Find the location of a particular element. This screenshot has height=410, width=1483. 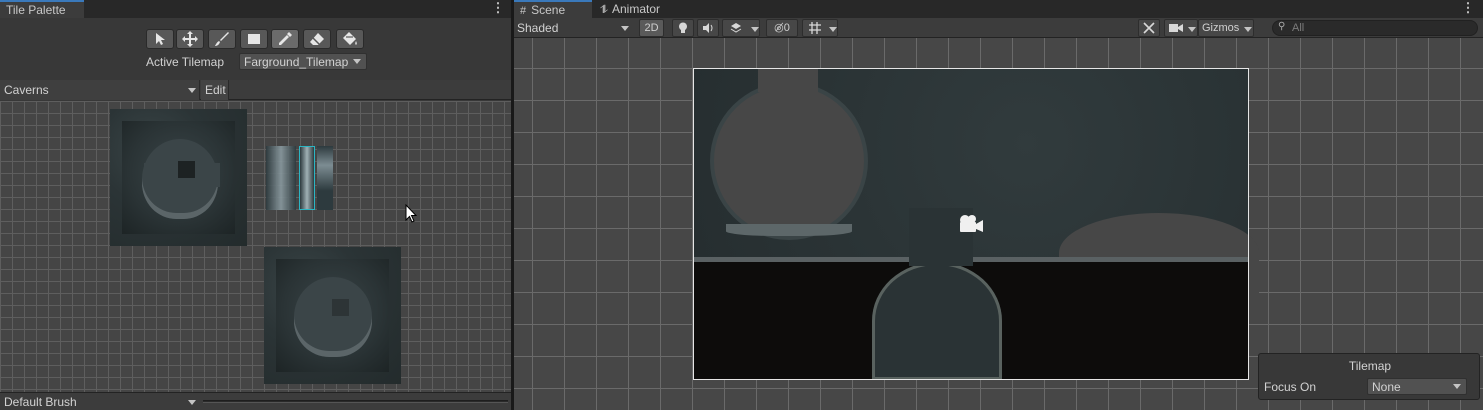

brush-icon is located at coordinates (222, 39).